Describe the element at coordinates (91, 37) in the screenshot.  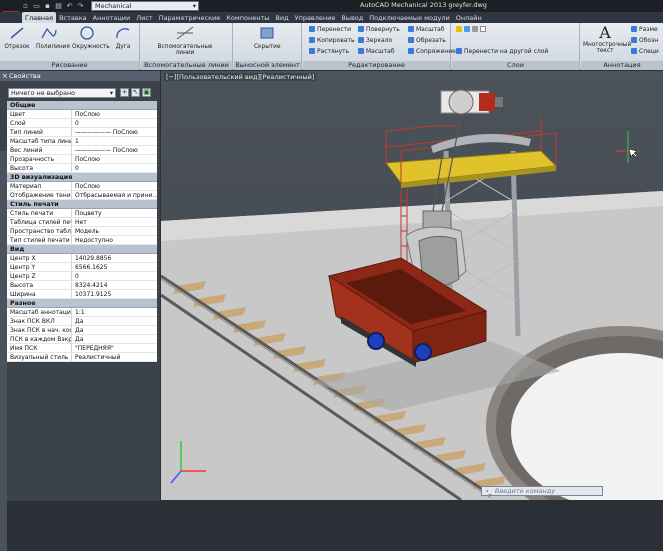
I see `circle-tool: Окружность` at that location.